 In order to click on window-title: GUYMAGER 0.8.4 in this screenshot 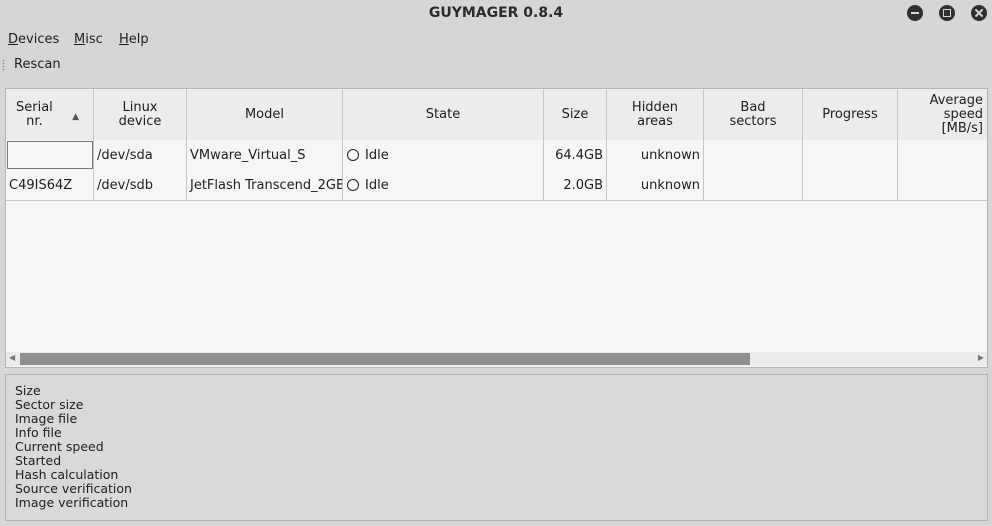, I will do `click(496, 13)`.